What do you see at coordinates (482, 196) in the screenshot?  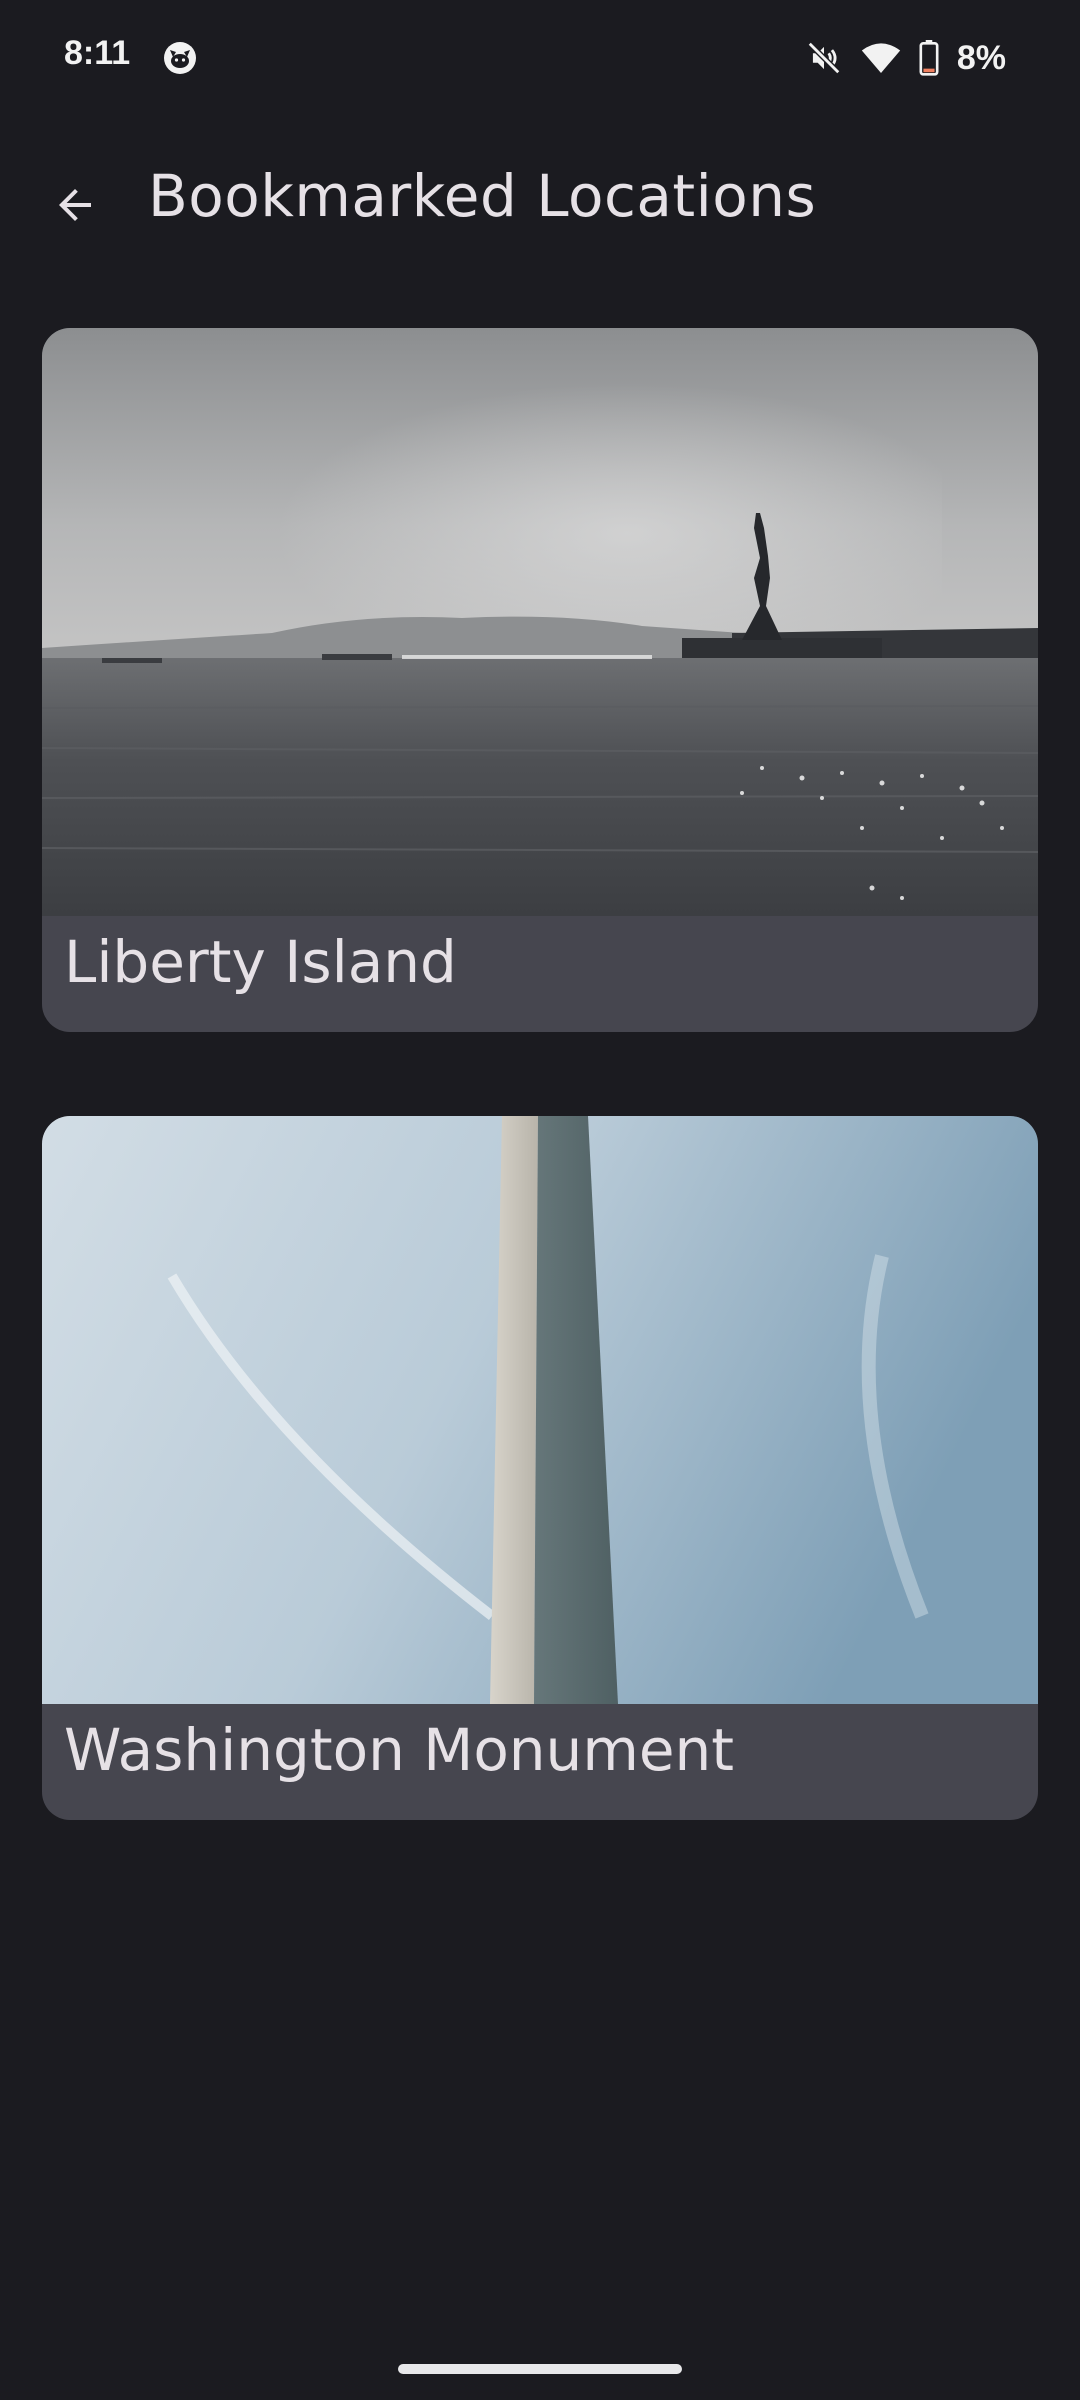 I see `page-title: Bookmarked Locations` at bounding box center [482, 196].